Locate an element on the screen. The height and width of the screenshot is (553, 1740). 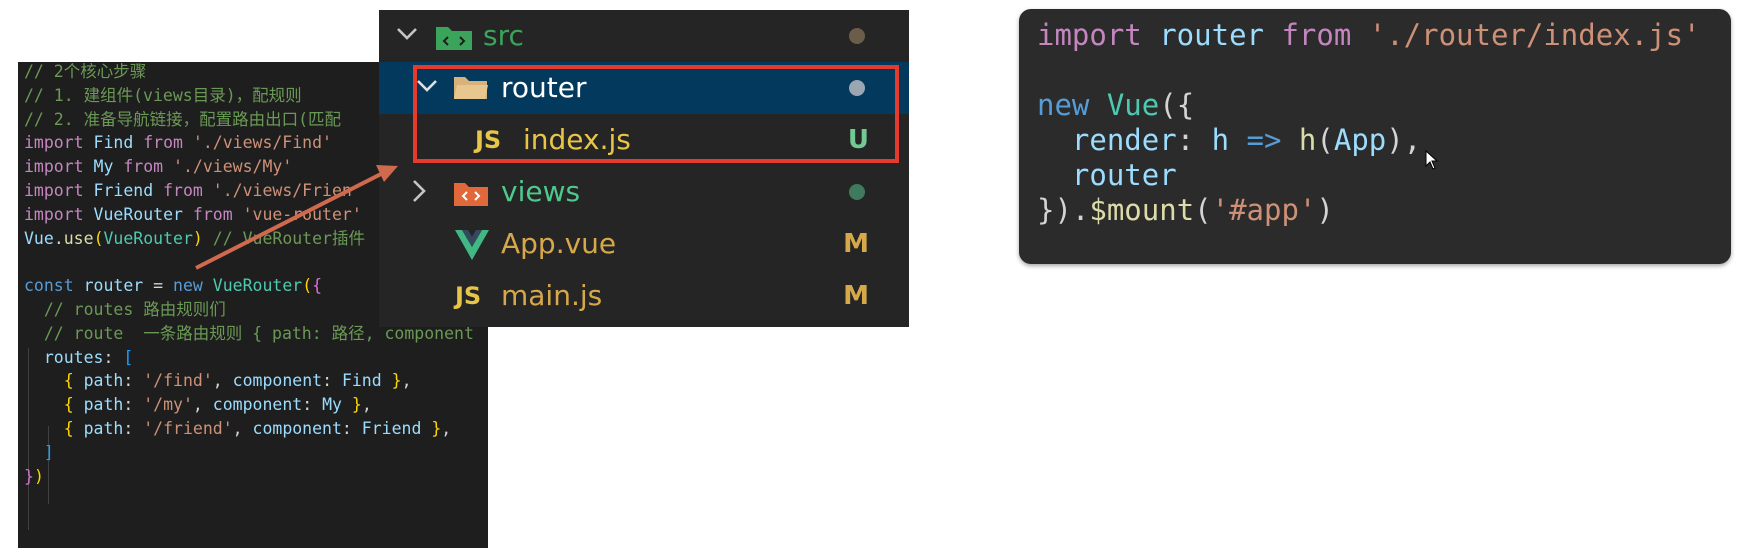
code-line: // 1. 建组件(views目录)，配规则 is located at coordinates (163, 96).